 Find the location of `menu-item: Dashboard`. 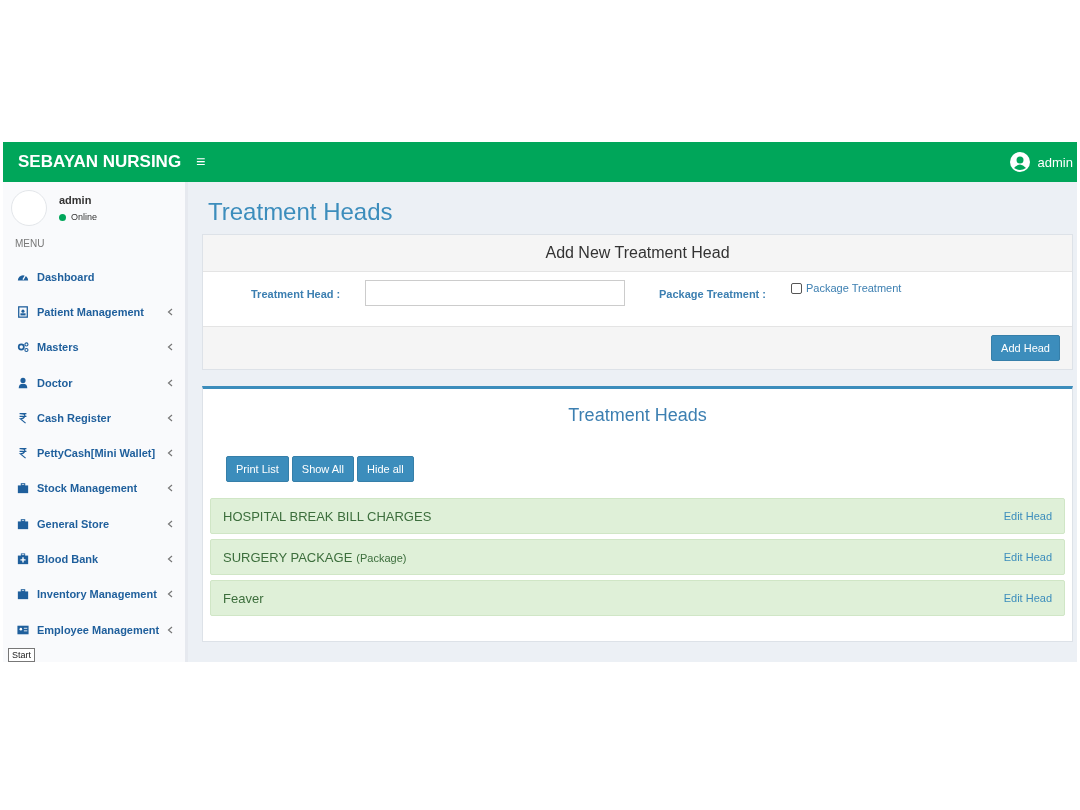

menu-item: Dashboard is located at coordinates (105, 276).